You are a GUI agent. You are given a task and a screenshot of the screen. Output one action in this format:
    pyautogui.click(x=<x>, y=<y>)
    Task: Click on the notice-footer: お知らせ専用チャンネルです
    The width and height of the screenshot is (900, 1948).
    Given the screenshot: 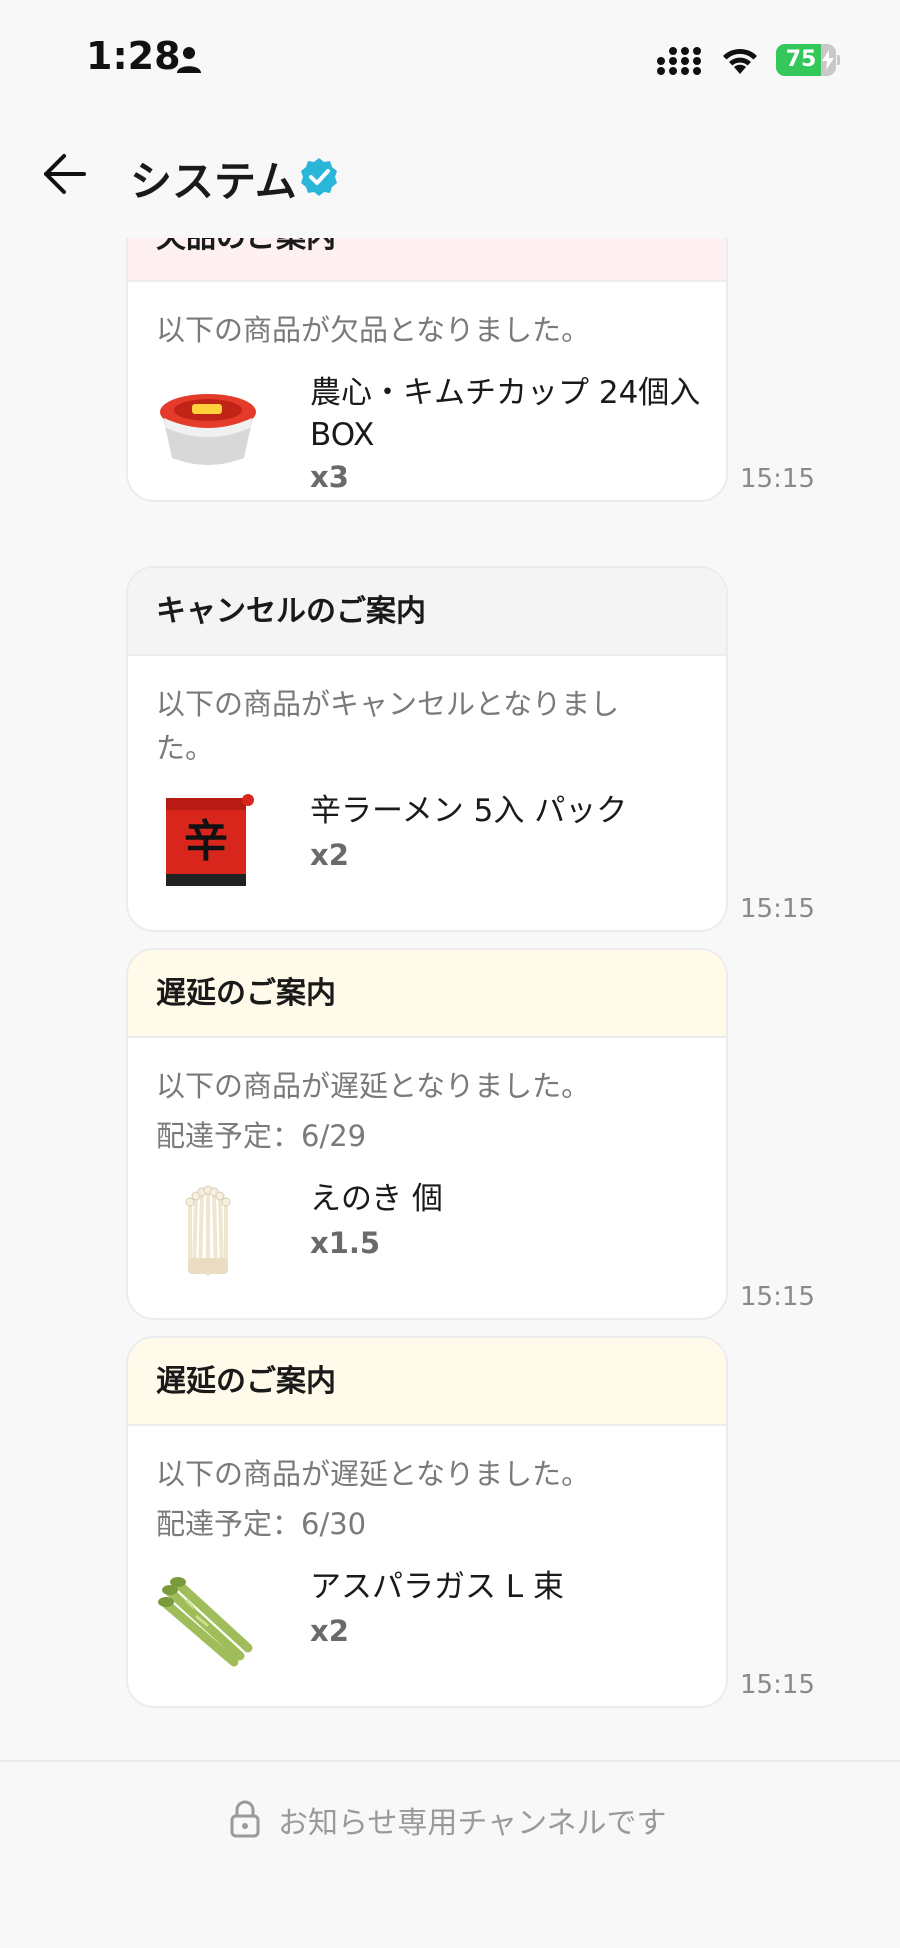 What is the action you would take?
    pyautogui.click(x=450, y=1854)
    